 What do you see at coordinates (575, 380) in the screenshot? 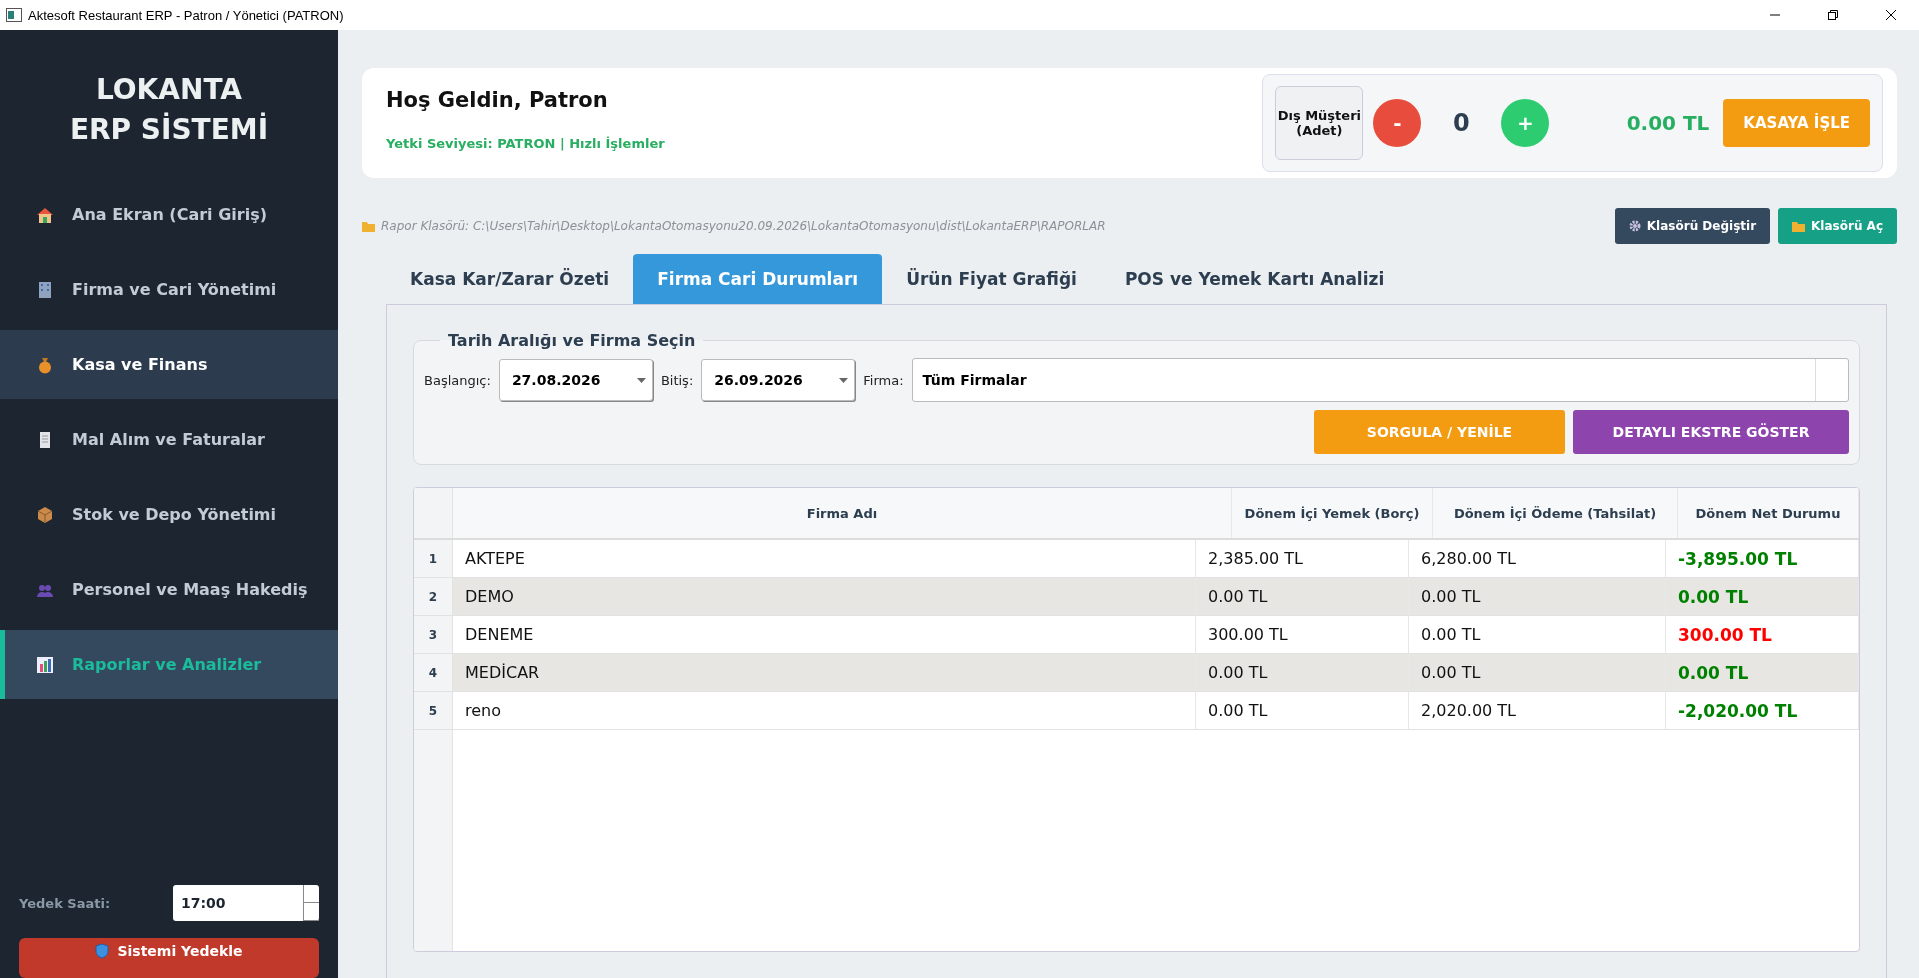
I see `start-date-field: 27.08.2026` at bounding box center [575, 380].